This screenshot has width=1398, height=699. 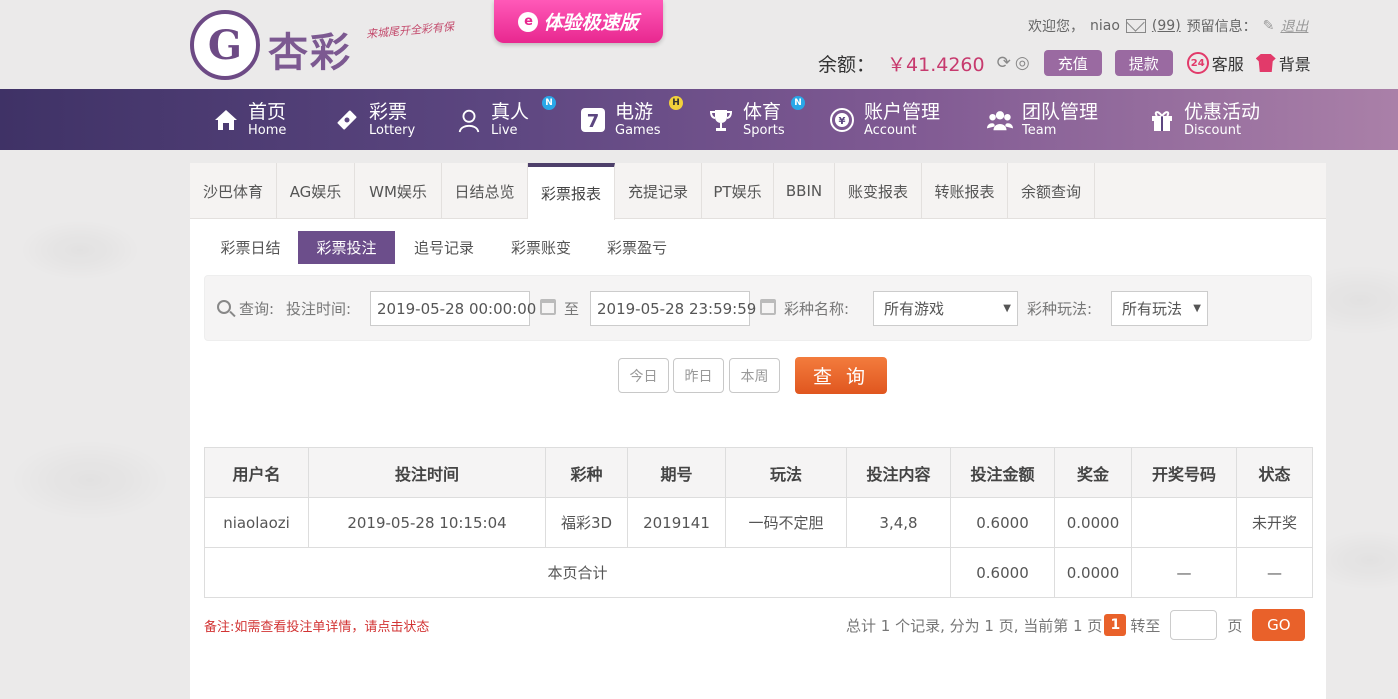 What do you see at coordinates (890, 130) in the screenshot?
I see `nav-sublabel: Account` at bounding box center [890, 130].